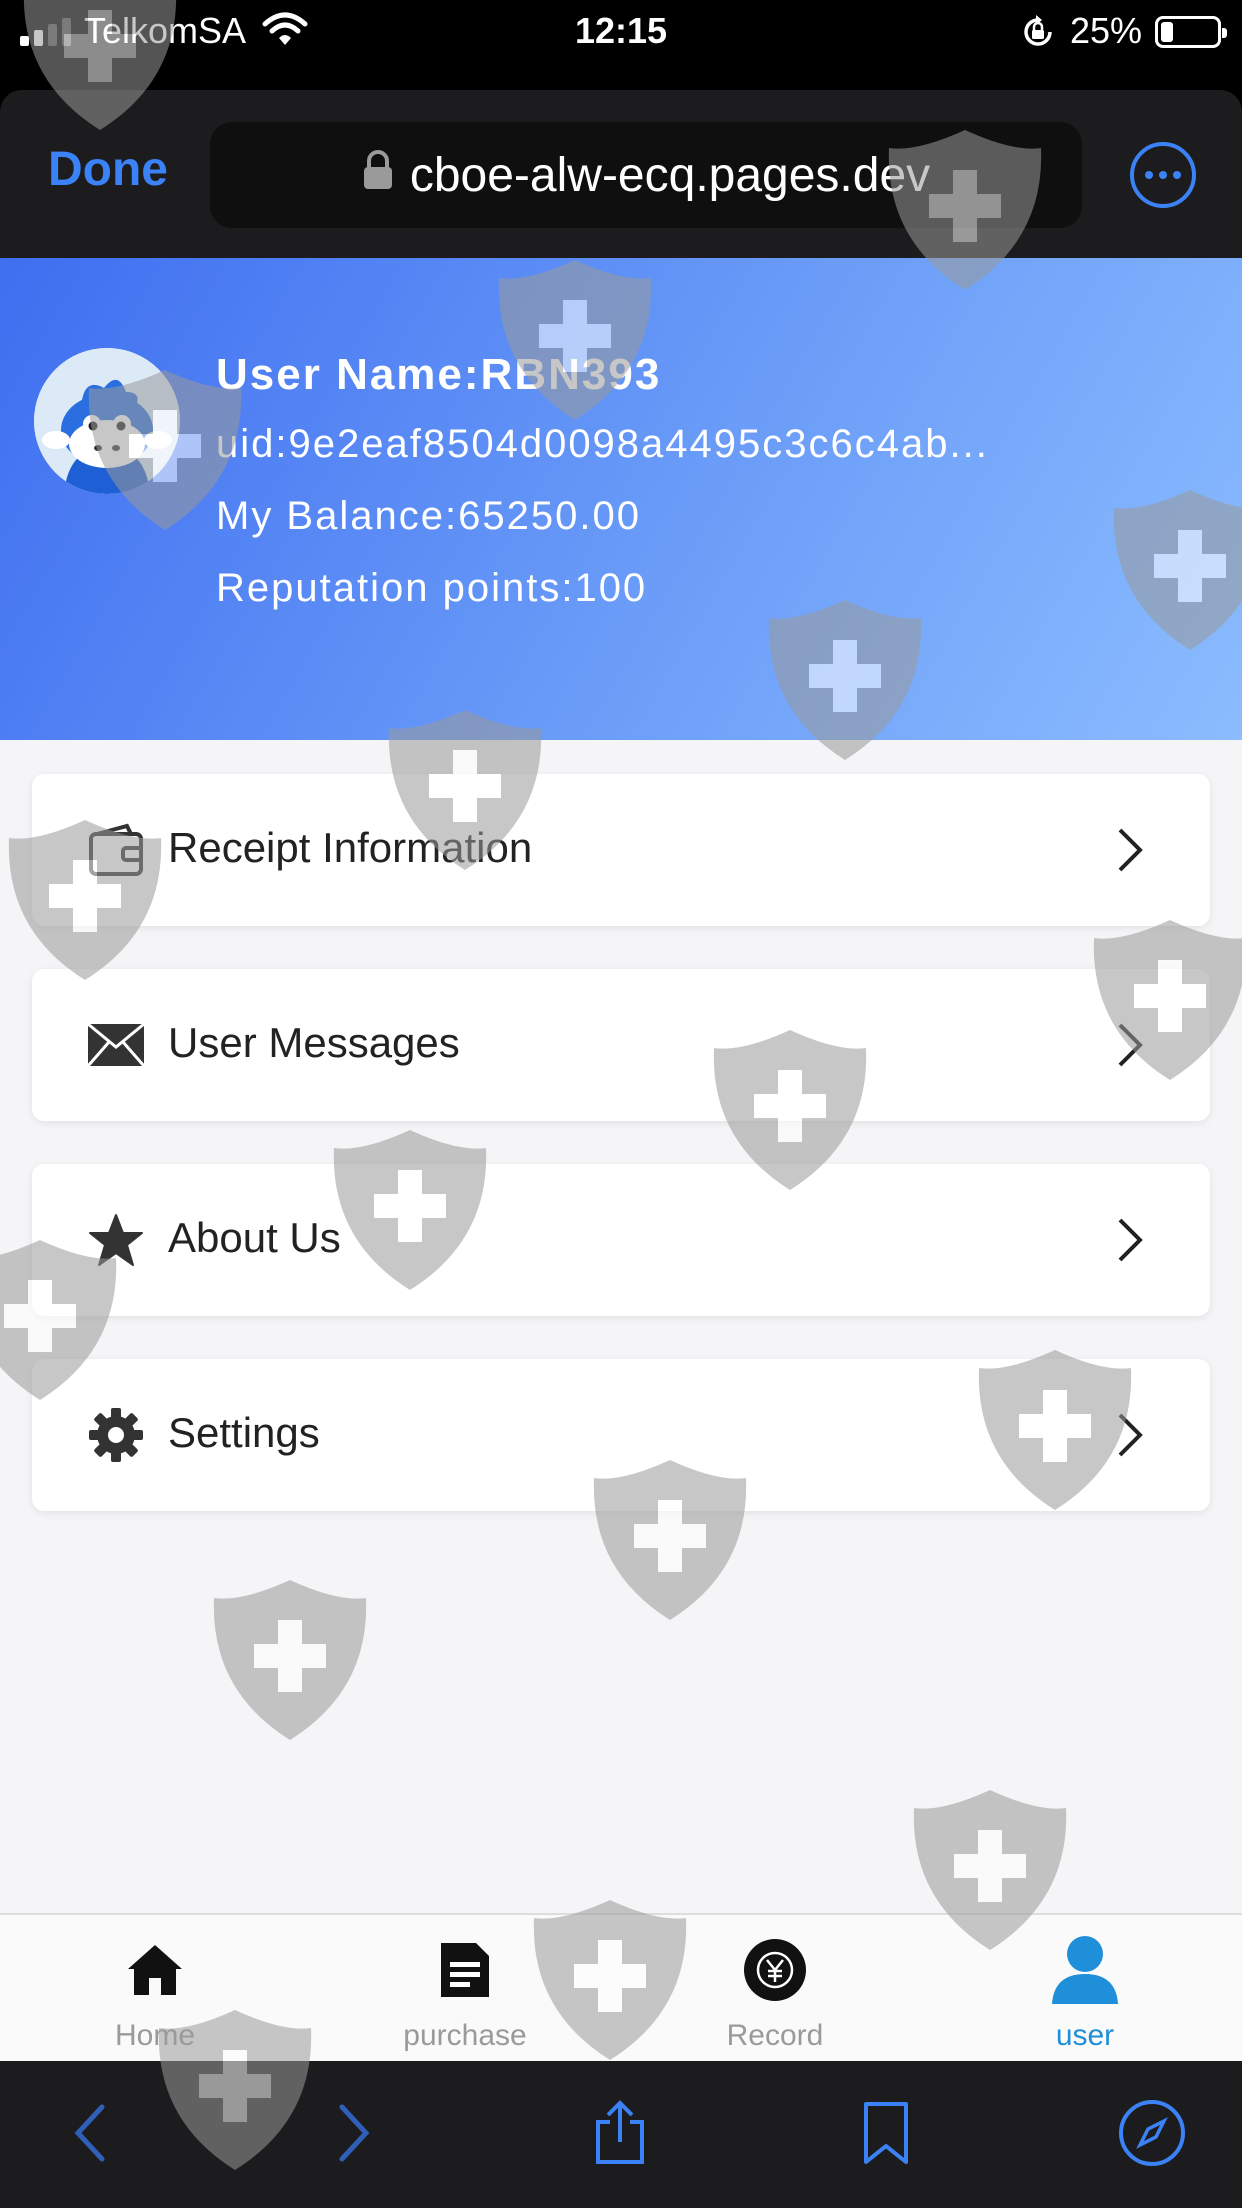 This screenshot has height=2208, width=1242. What do you see at coordinates (1085, 1970) in the screenshot?
I see `user-icon` at bounding box center [1085, 1970].